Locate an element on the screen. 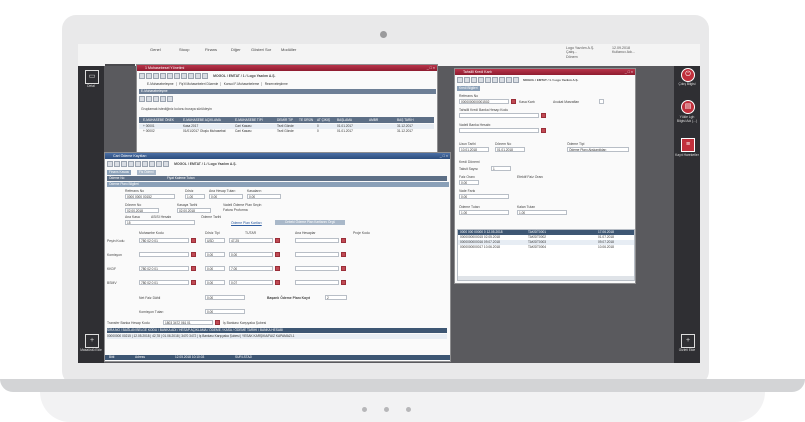 The width and height of the screenshot is (805, 422). date2-field: 02.00.2018 is located at coordinates (194, 210).